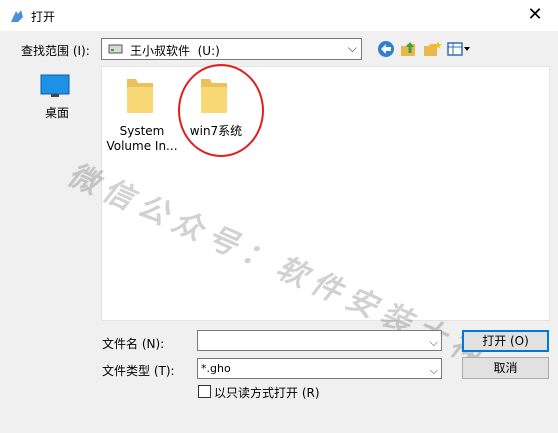 Image resolution: width=558 pixels, height=433 pixels. What do you see at coordinates (55, 51) in the screenshot?
I see `lookin-label: 查找范围 (I):` at bounding box center [55, 51].